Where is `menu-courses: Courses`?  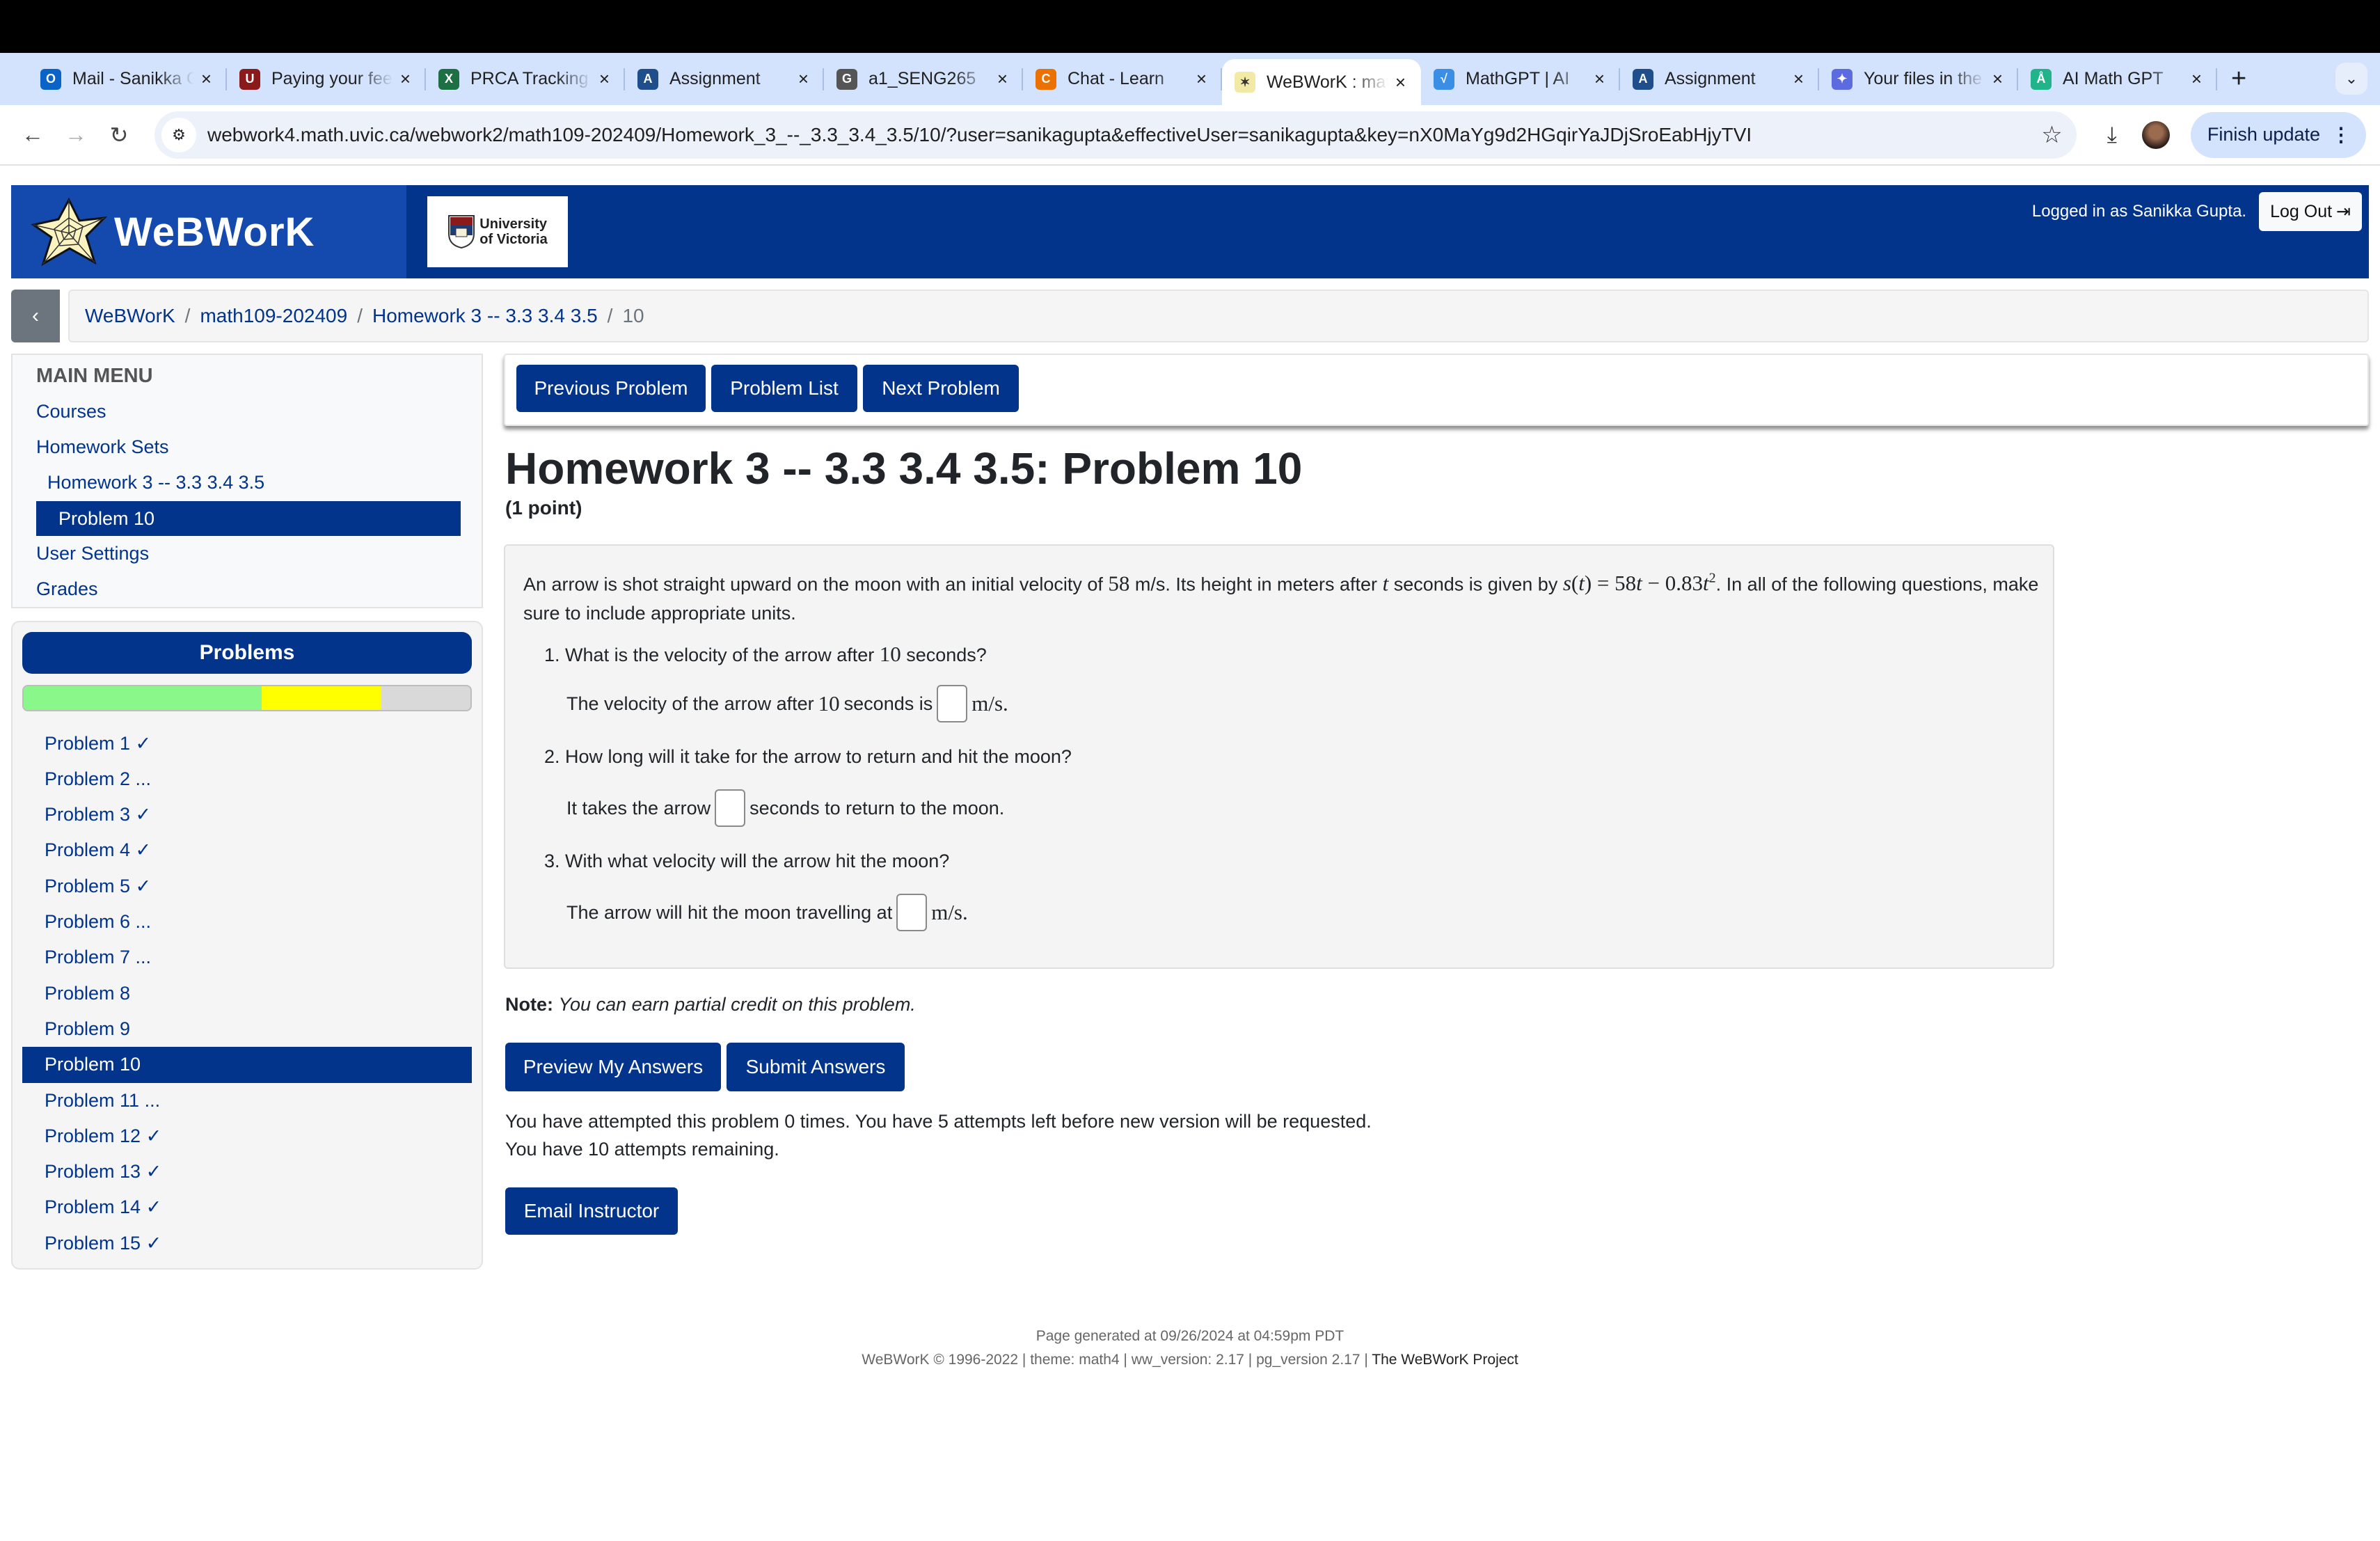
menu-courses: Courses is located at coordinates (71, 411).